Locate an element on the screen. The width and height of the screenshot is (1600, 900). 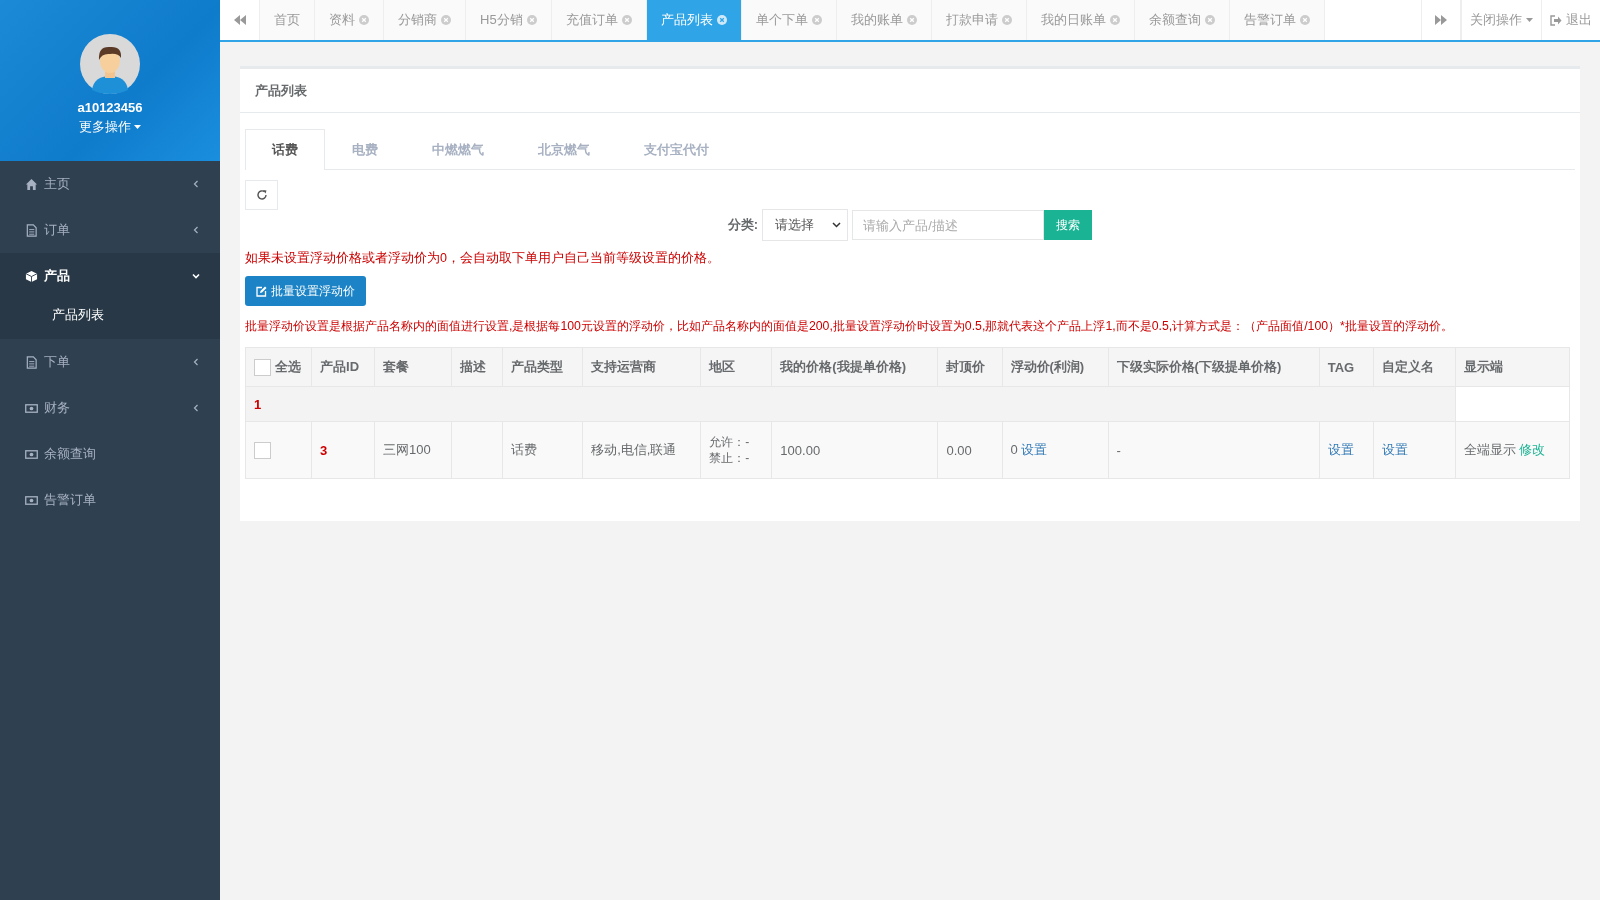
group-row: 1 is located at coordinates (850, 404).